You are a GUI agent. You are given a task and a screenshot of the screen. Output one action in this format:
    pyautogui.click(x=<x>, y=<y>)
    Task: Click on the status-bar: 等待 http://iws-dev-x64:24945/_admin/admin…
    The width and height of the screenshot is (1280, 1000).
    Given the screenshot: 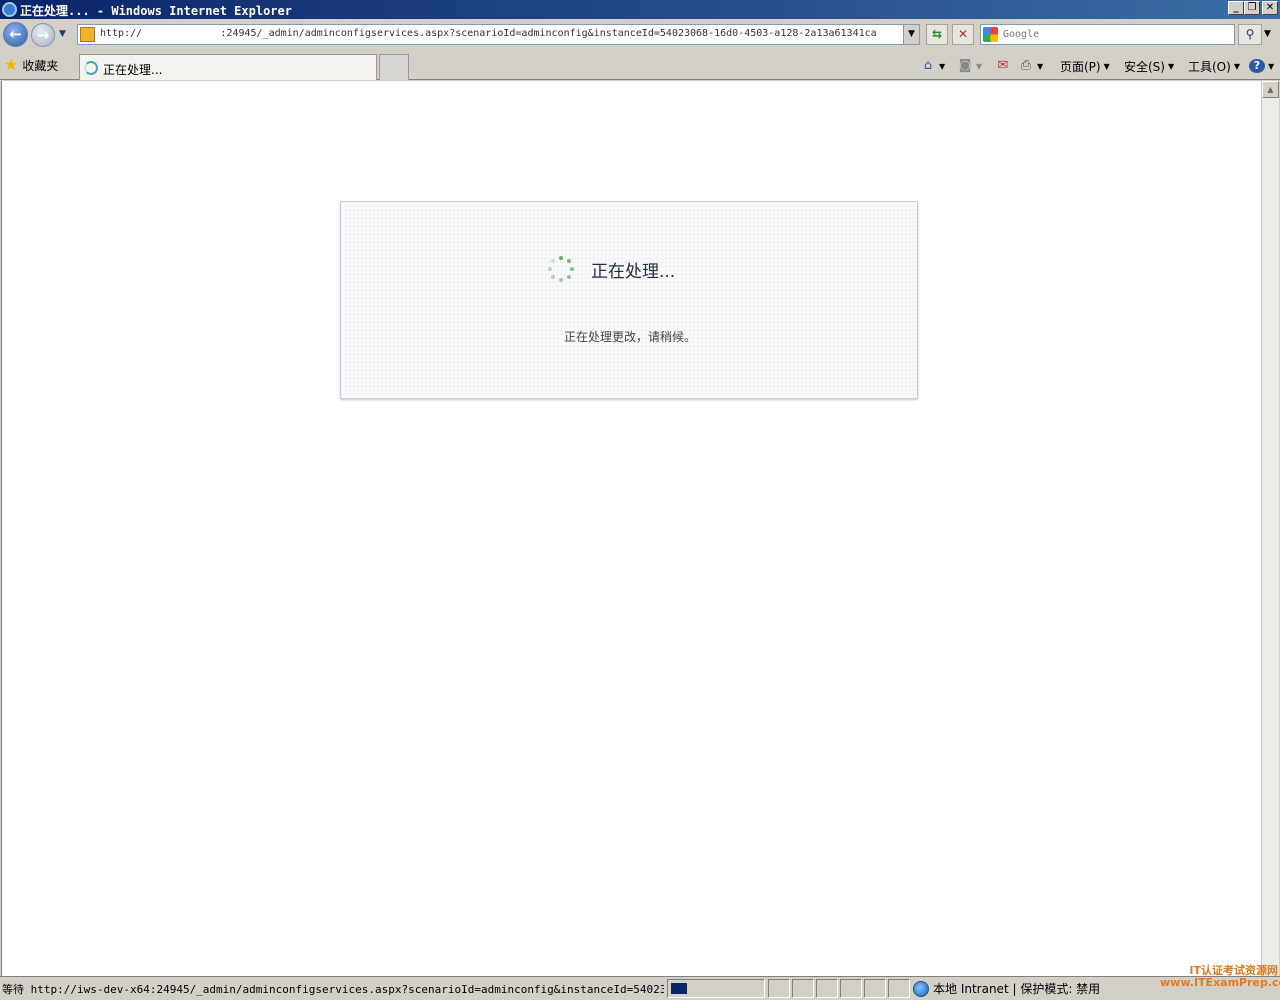 What is the action you would take?
    pyautogui.click(x=640, y=988)
    